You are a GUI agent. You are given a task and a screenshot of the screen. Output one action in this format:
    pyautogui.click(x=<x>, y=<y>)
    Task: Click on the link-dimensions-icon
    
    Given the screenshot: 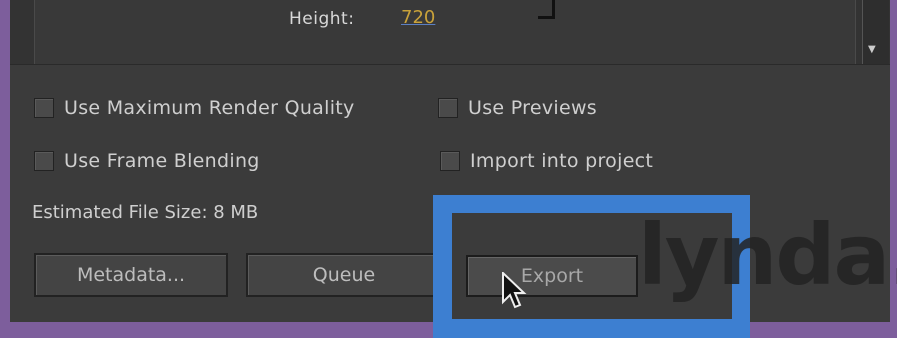 What is the action you would take?
    pyautogui.click(x=546, y=9)
    